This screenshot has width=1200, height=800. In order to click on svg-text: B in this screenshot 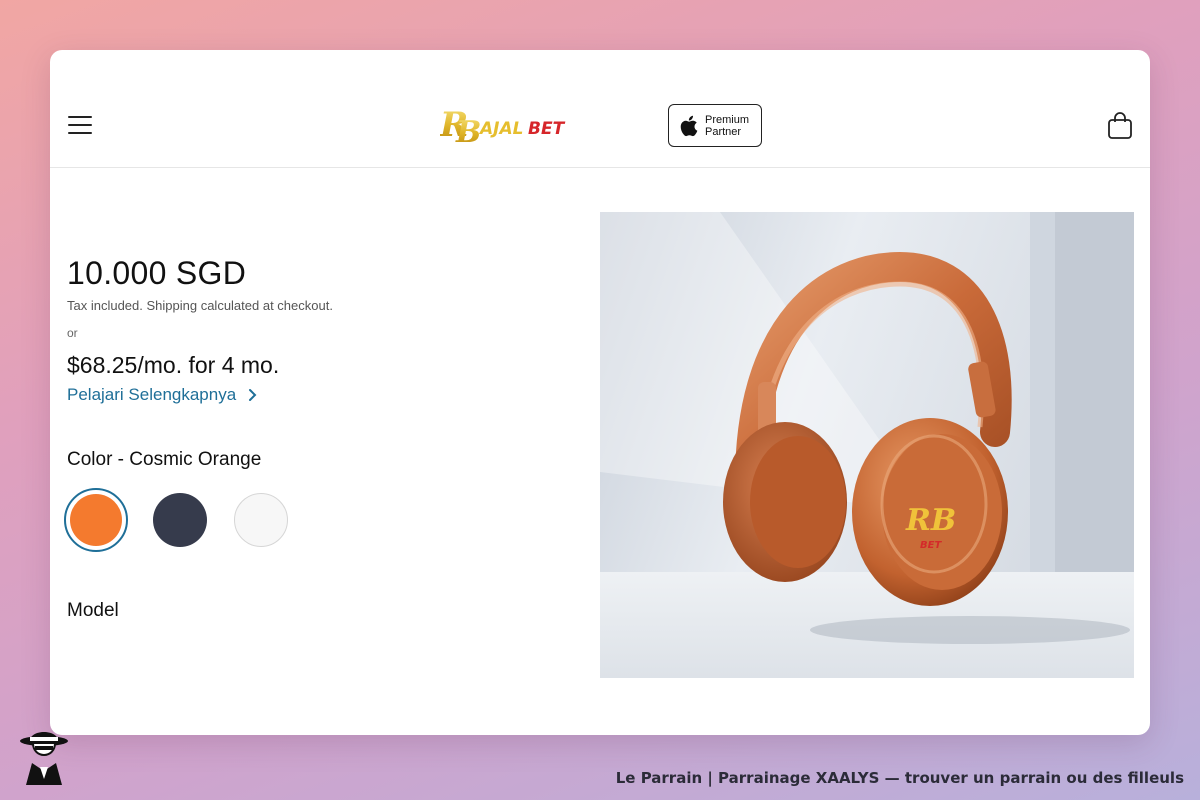, I will do `click(468, 130)`.